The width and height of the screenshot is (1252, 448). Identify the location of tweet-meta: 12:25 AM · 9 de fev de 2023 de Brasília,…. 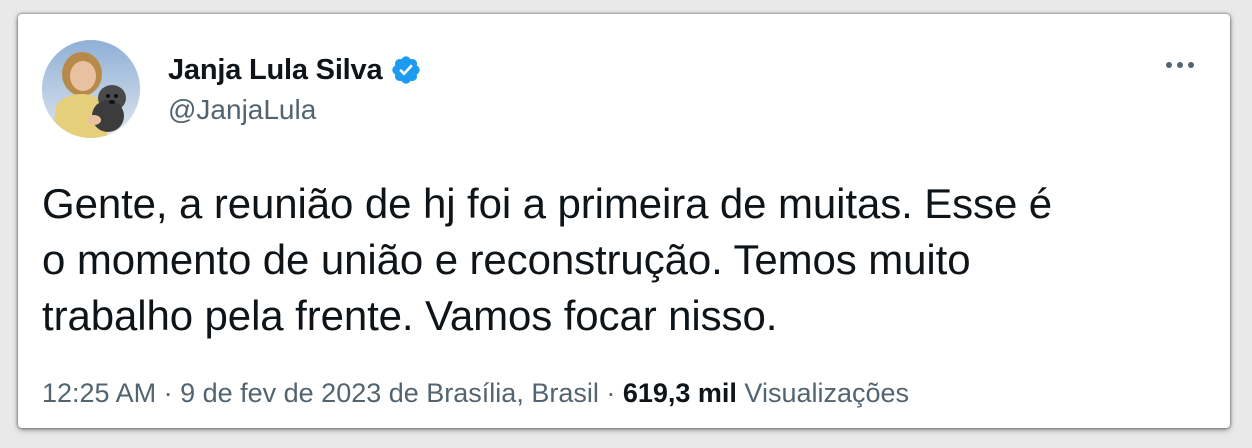
(475, 393).